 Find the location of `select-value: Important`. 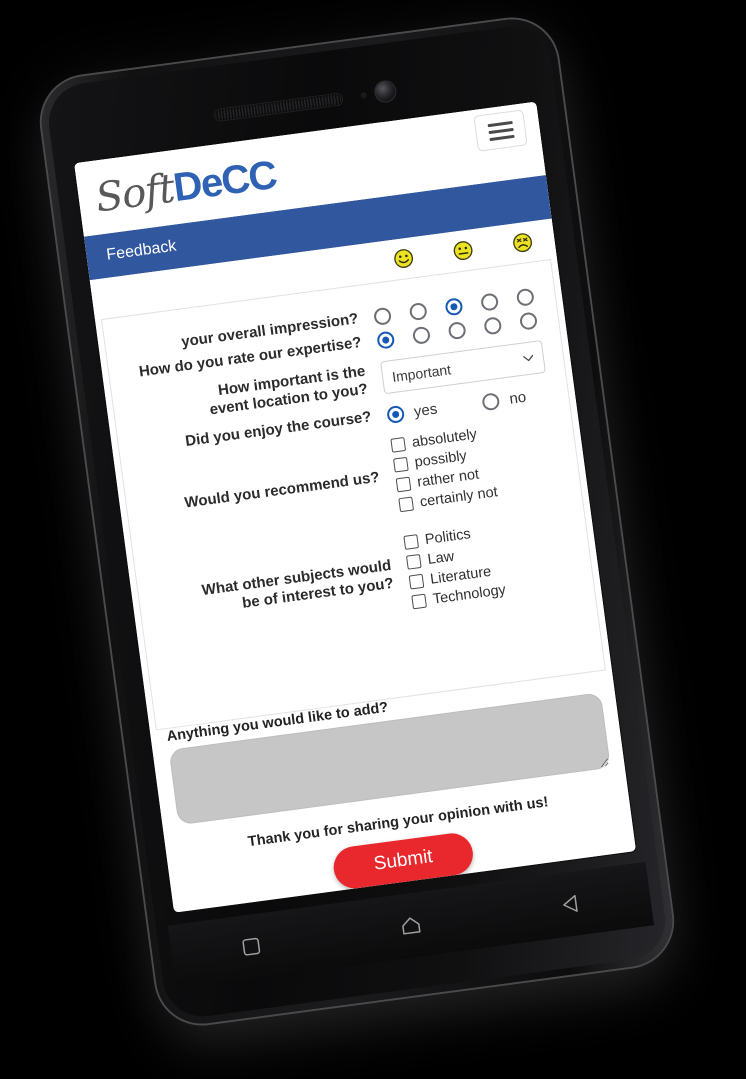

select-value: Important is located at coordinates (421, 373).